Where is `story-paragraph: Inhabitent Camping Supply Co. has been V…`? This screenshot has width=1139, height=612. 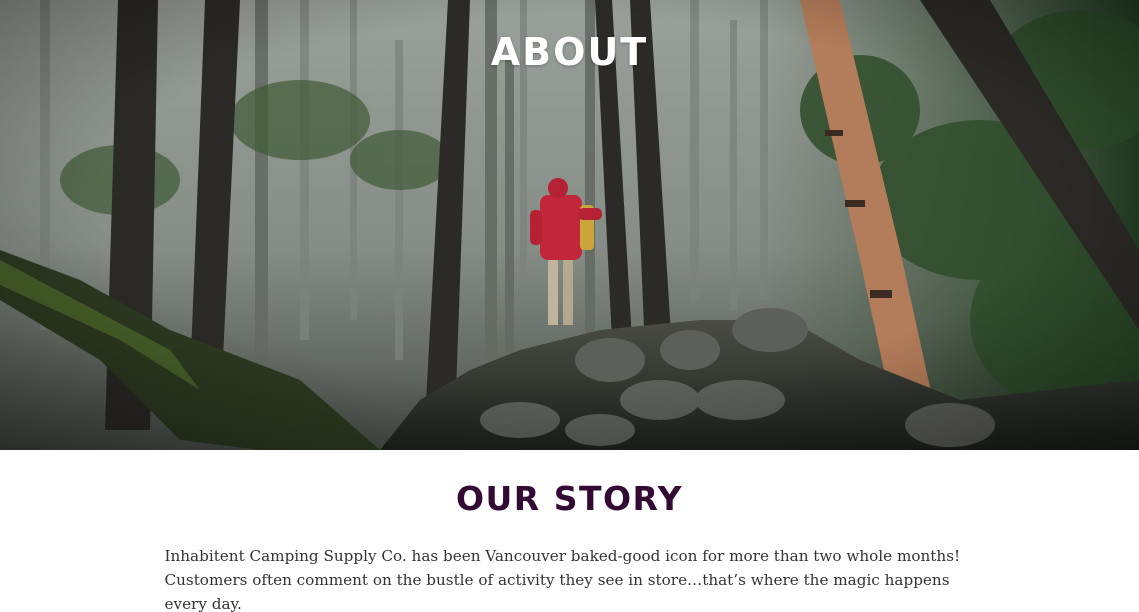
story-paragraph: Inhabitent Camping Supply Co. has been V… is located at coordinates (562, 579).